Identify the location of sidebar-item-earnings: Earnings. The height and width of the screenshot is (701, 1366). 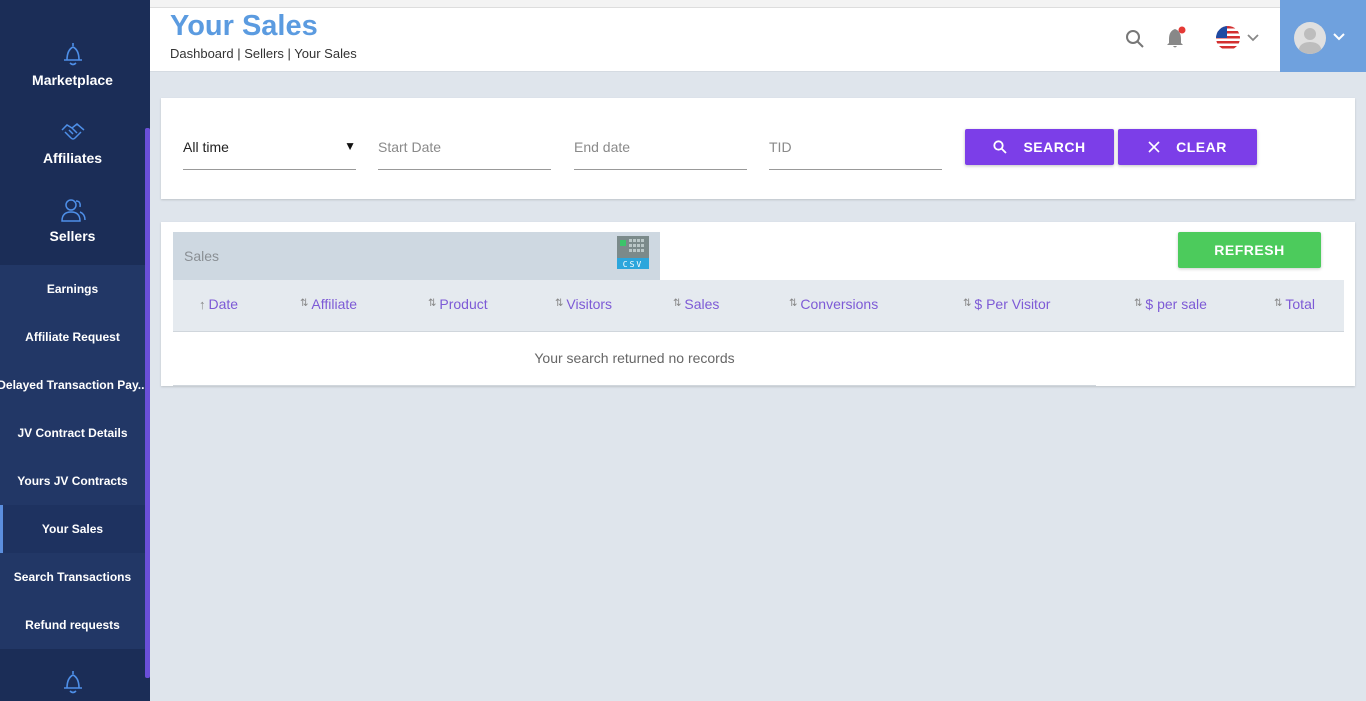
(72, 289).